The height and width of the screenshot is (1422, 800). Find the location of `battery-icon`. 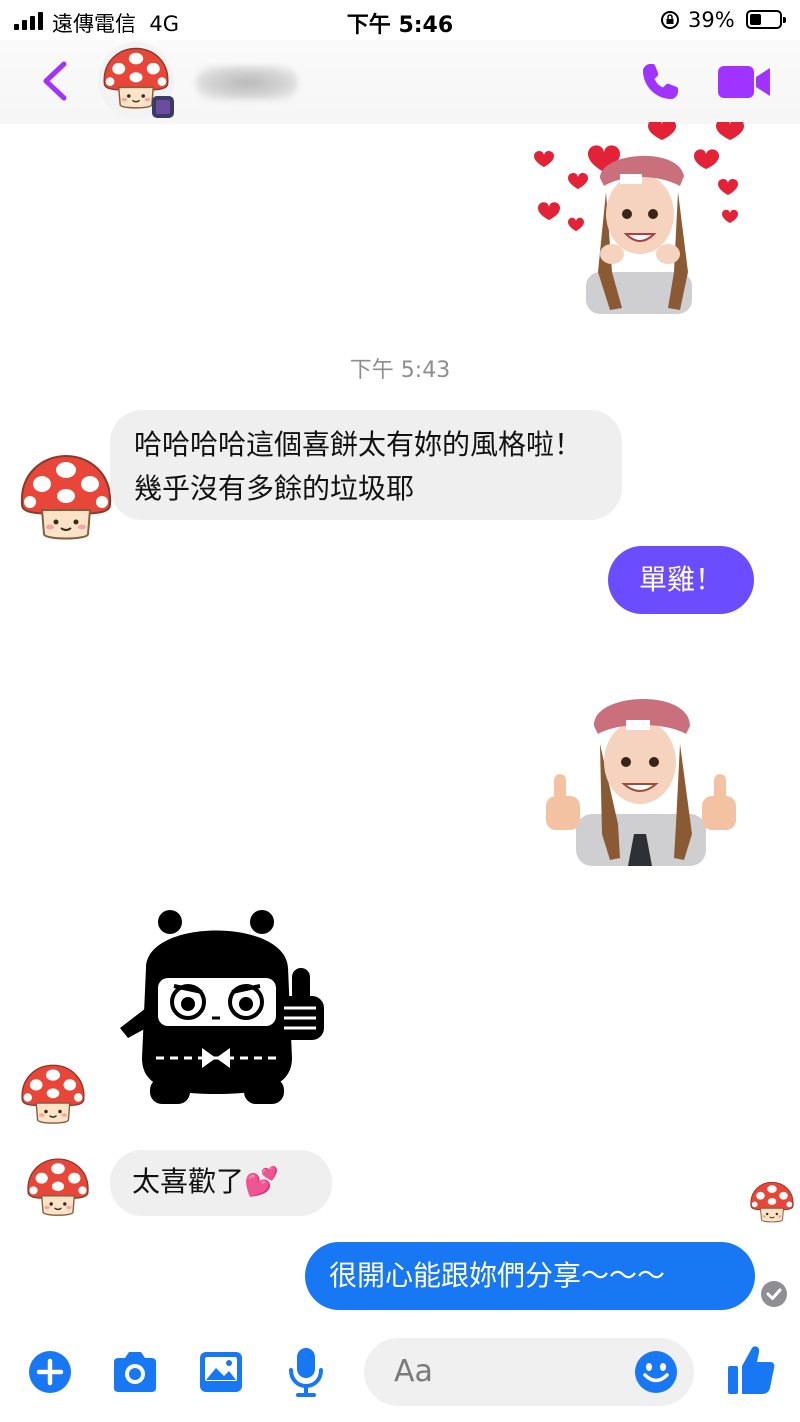

battery-icon is located at coordinates (766, 19).